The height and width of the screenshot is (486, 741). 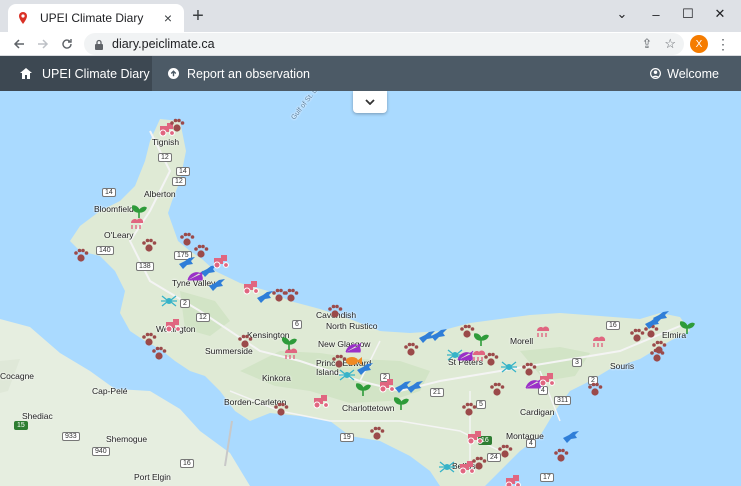 What do you see at coordinates (547, 477) in the screenshot?
I see `road-shield: 17` at bounding box center [547, 477].